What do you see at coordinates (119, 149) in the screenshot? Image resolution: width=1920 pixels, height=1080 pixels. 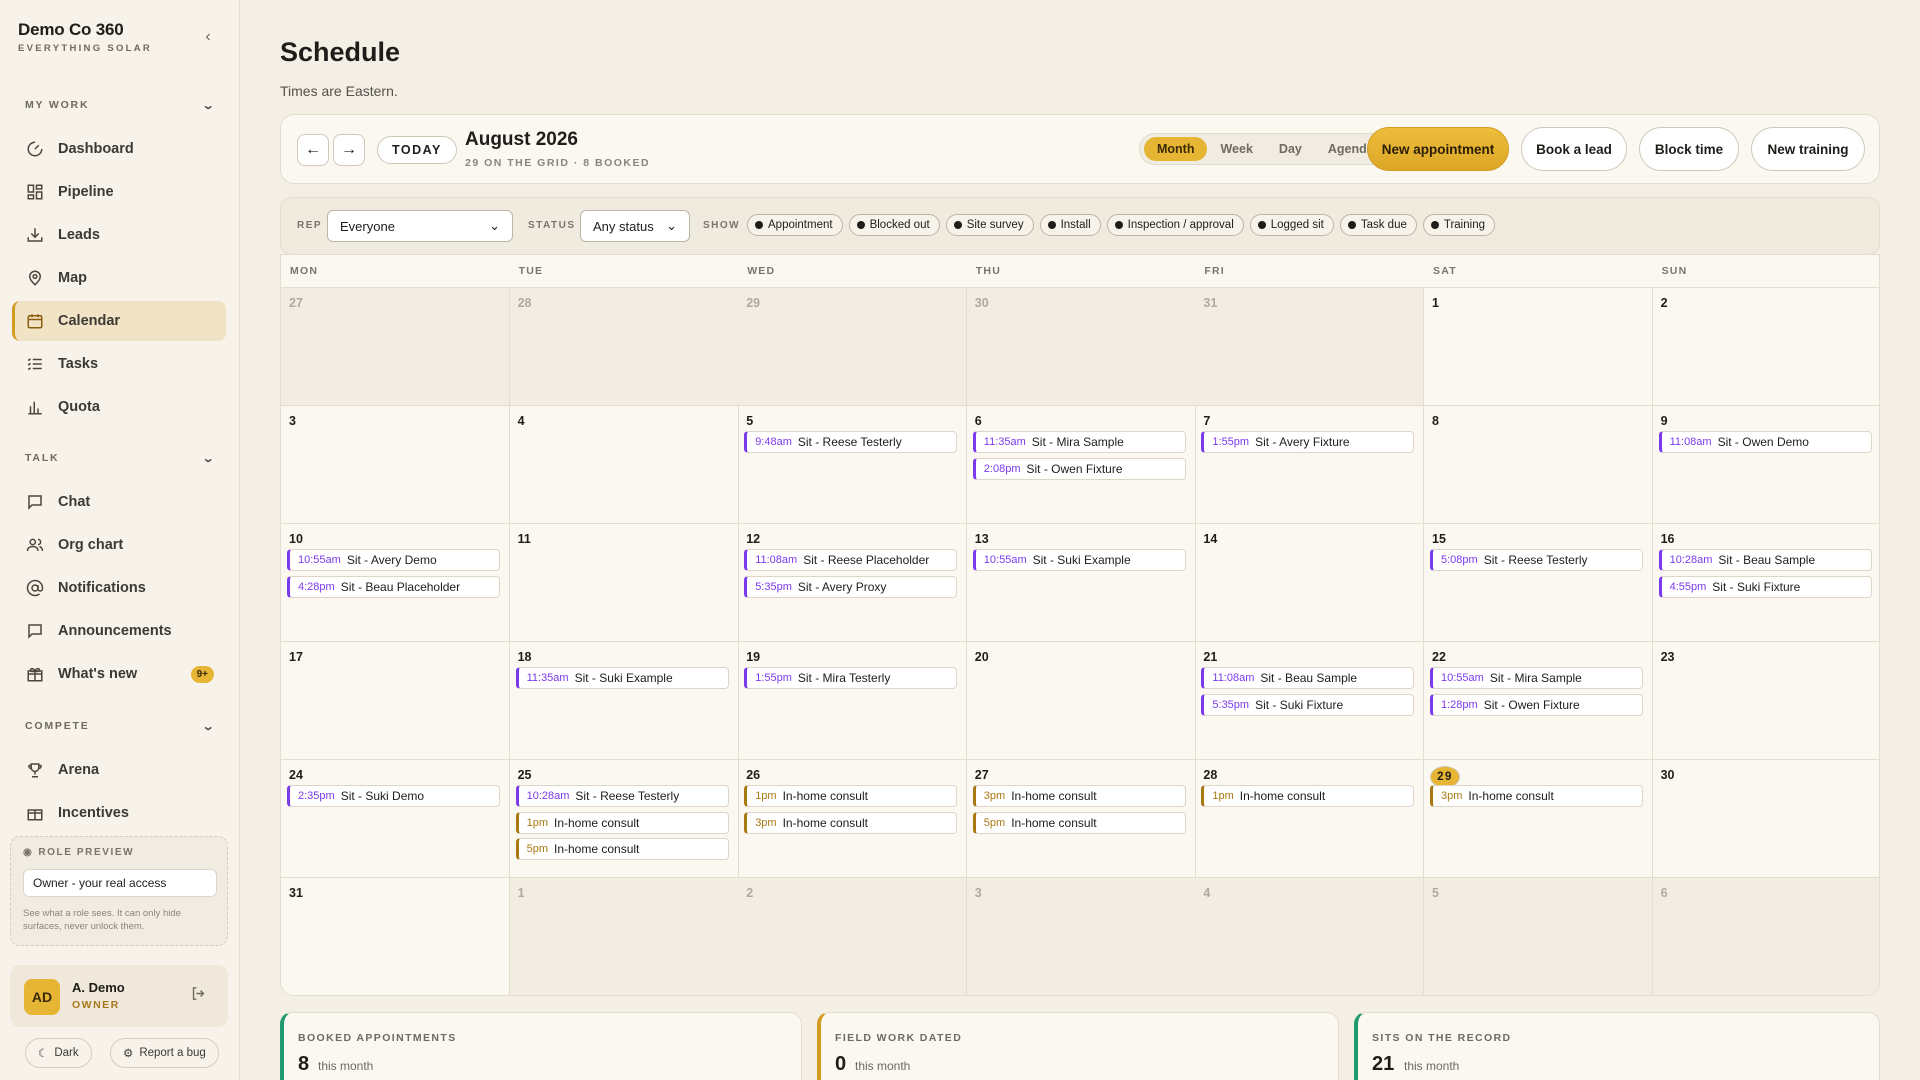 I see `nav-dashboard: Dashboard` at bounding box center [119, 149].